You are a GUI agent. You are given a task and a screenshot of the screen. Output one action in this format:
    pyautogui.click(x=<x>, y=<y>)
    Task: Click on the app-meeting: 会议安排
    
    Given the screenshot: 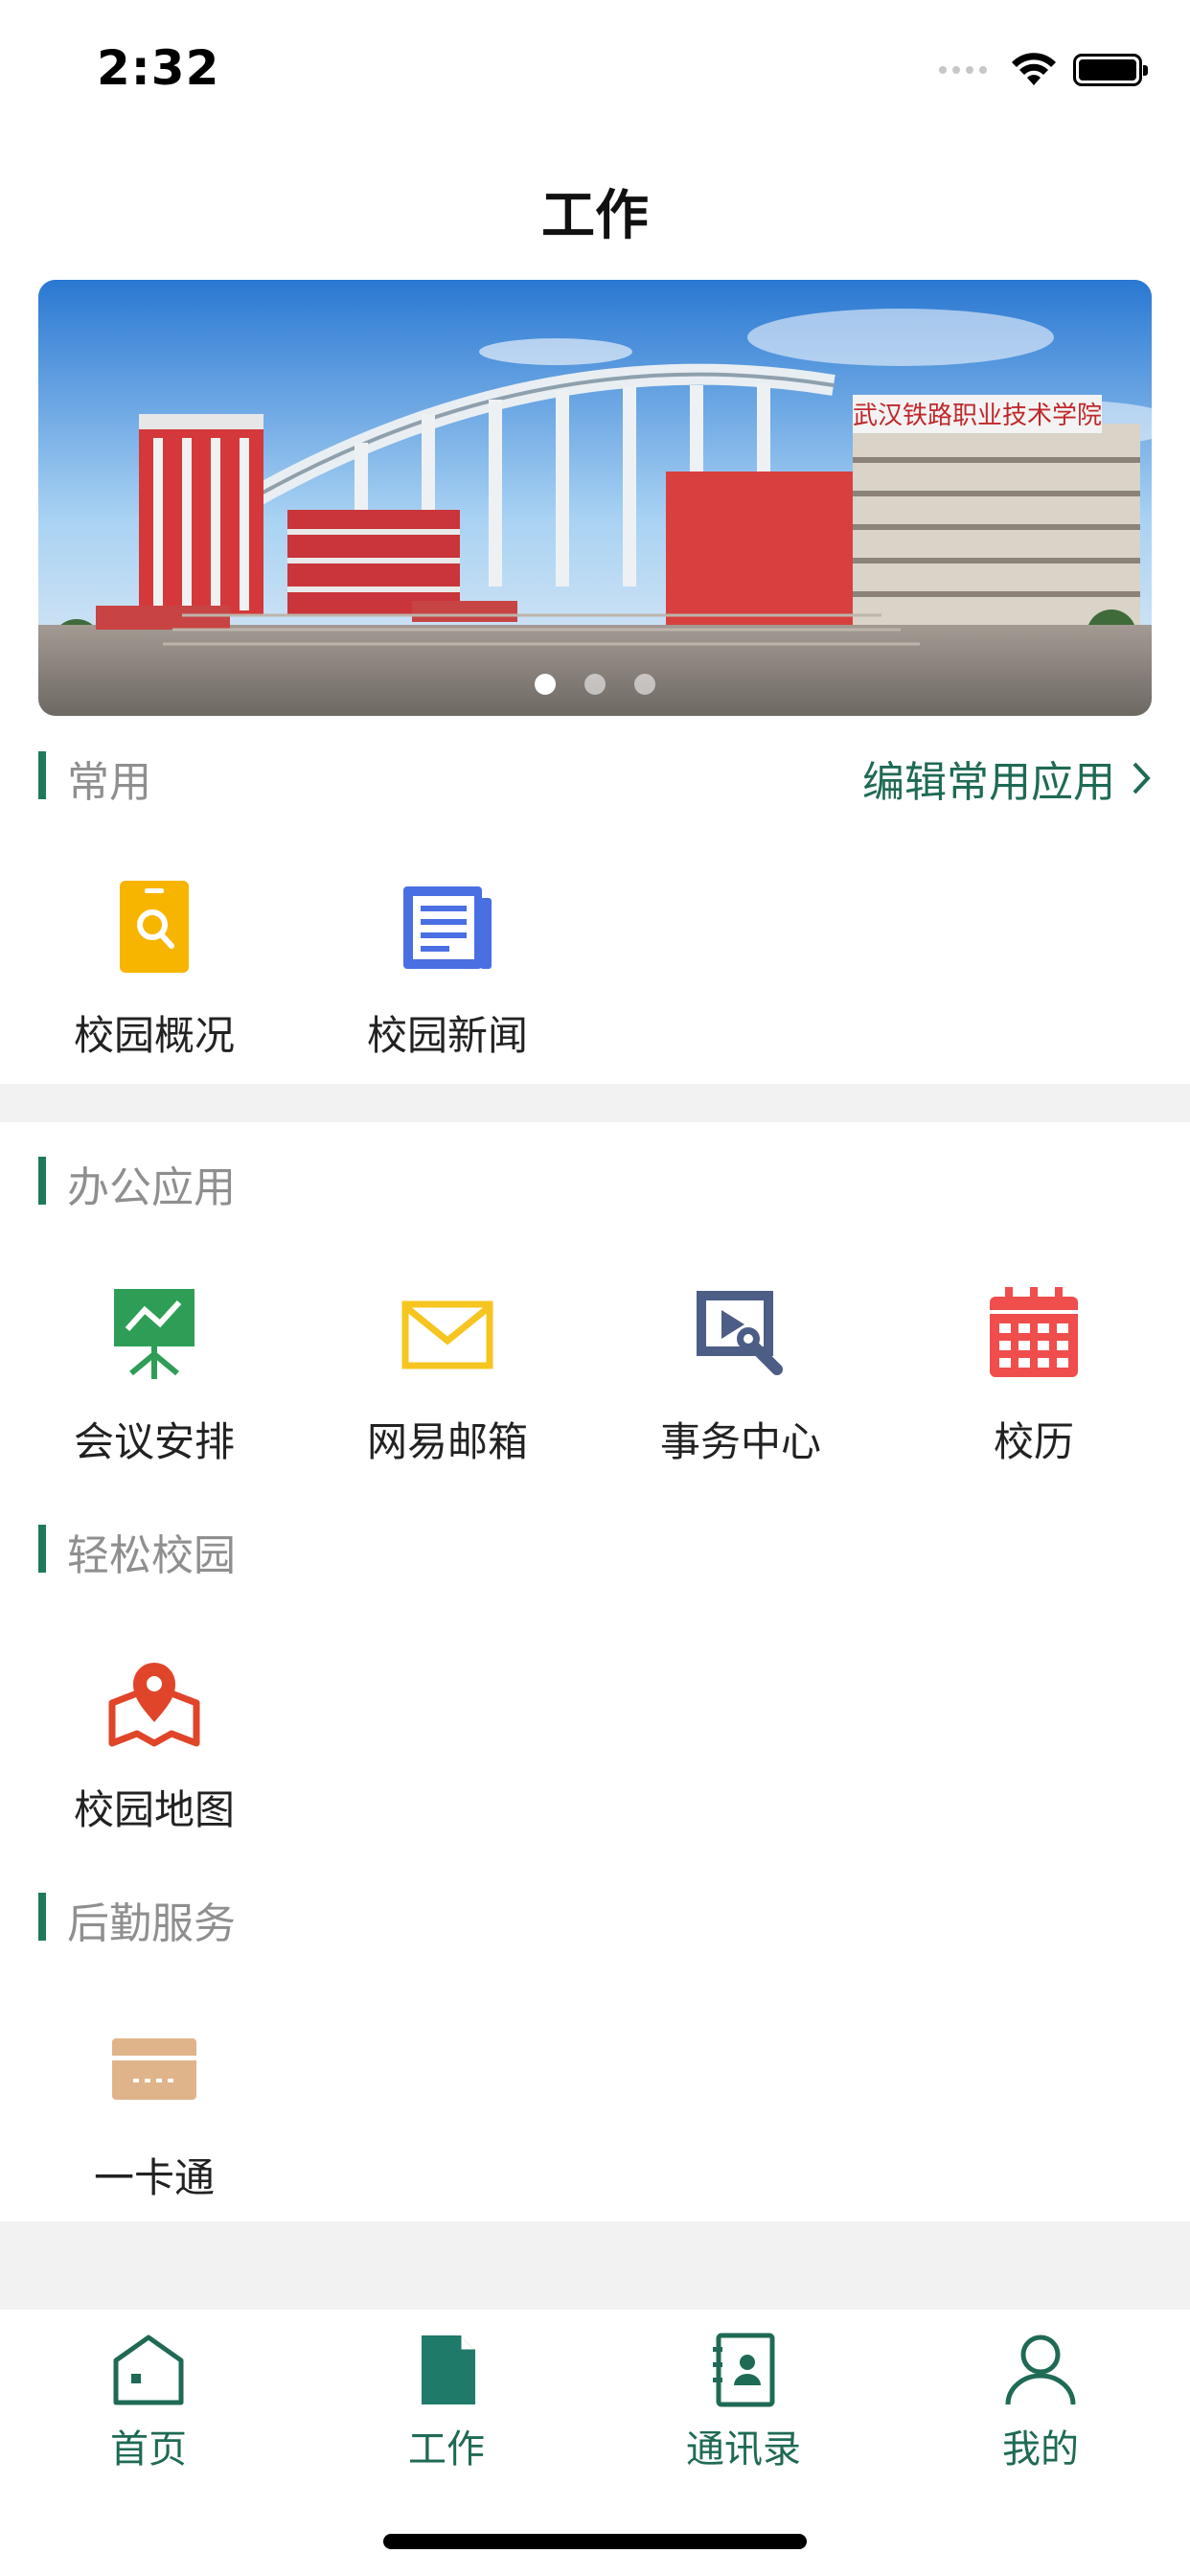 What is the action you would take?
    pyautogui.click(x=154, y=1376)
    